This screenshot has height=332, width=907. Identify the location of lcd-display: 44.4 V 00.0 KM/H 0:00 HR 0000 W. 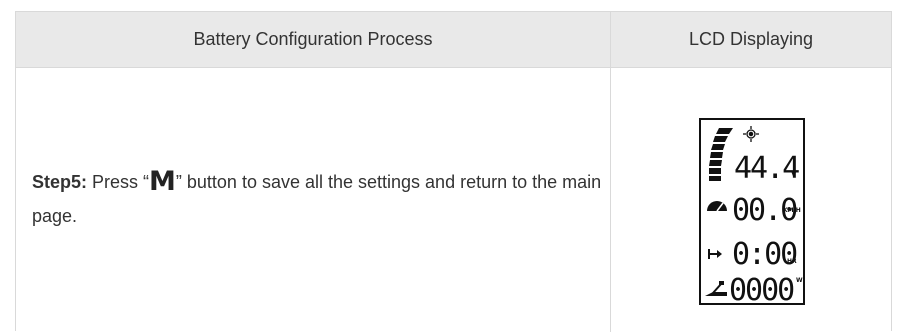
(752, 211).